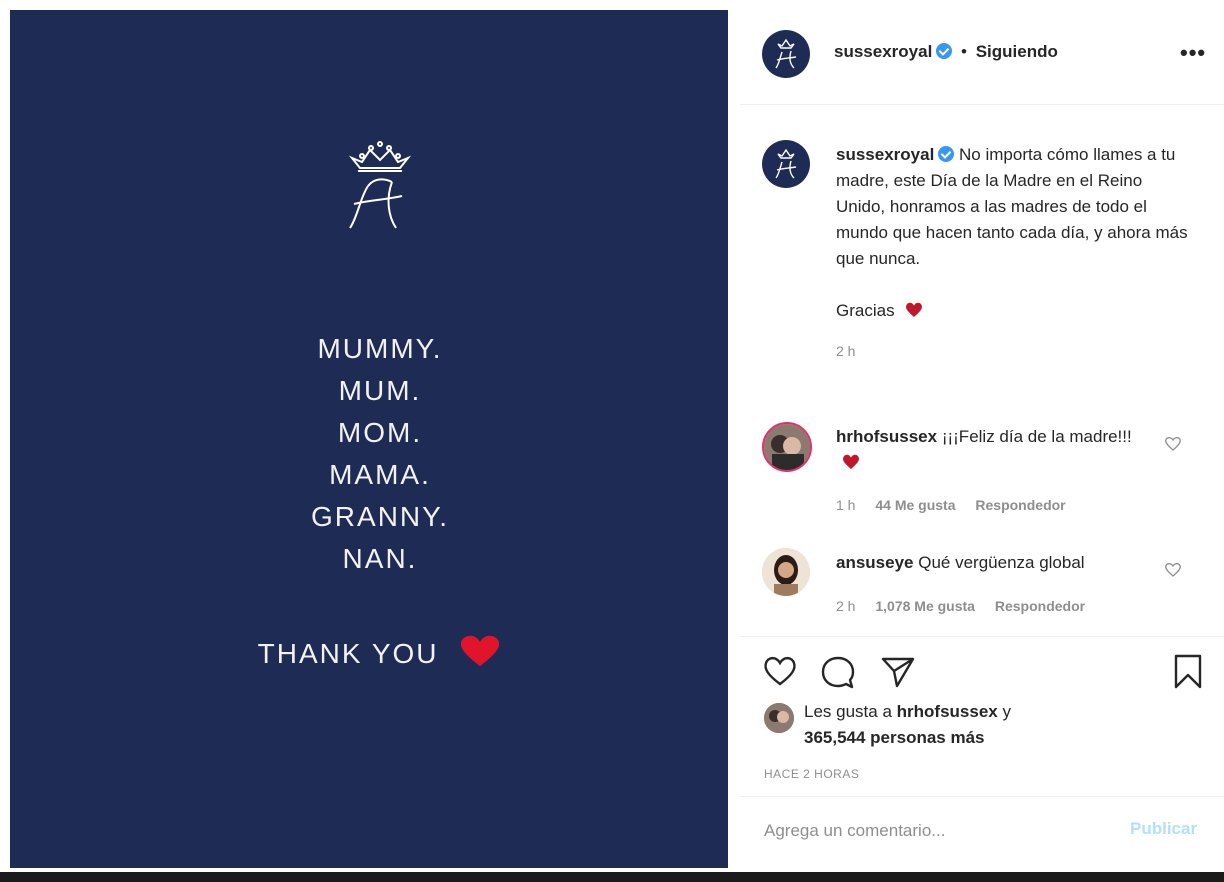 The image size is (1224, 882). I want to click on following-button: Siguiendo, so click(1017, 51).